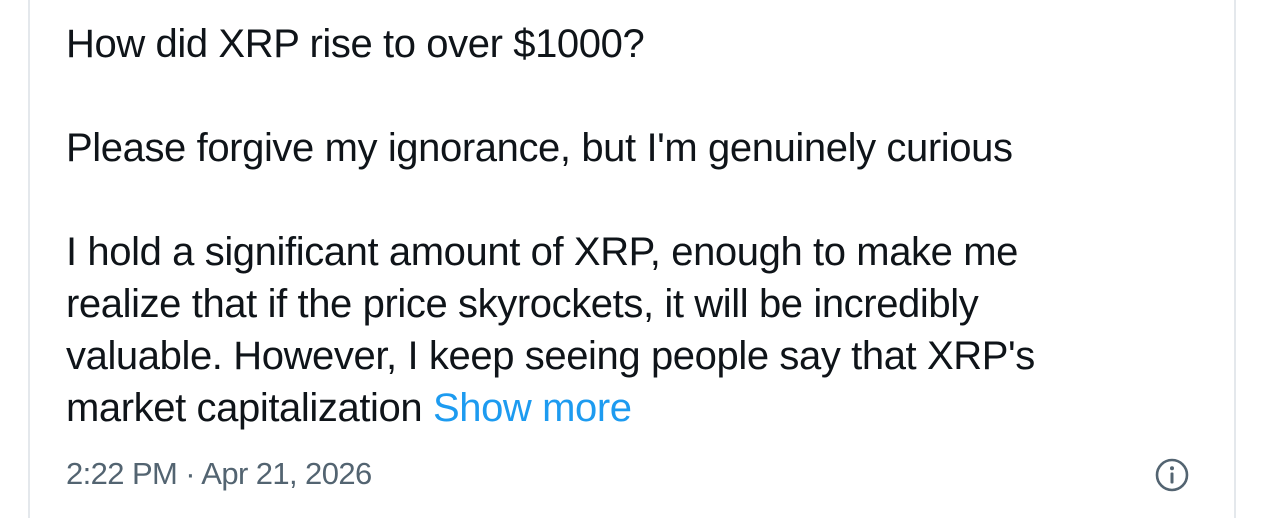  Describe the element at coordinates (532, 408) in the screenshot. I see `show-more-link: Show more` at that location.